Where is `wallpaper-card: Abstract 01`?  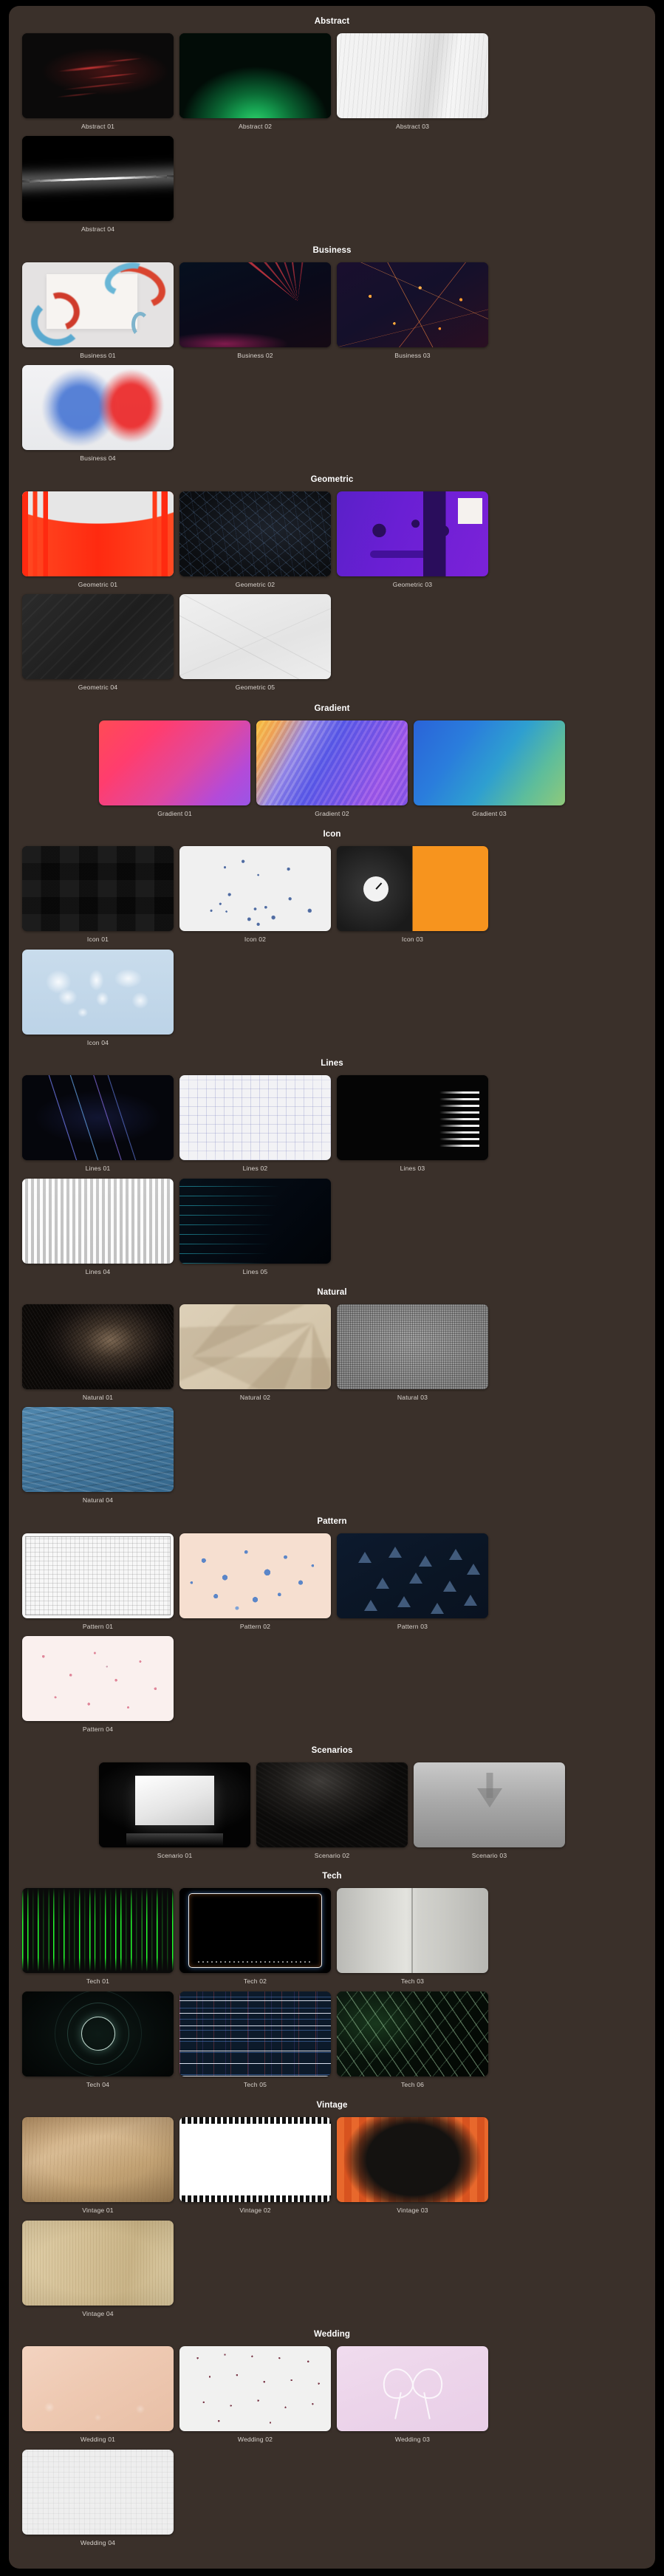
wallpaper-card: Abstract 01 is located at coordinates (98, 81).